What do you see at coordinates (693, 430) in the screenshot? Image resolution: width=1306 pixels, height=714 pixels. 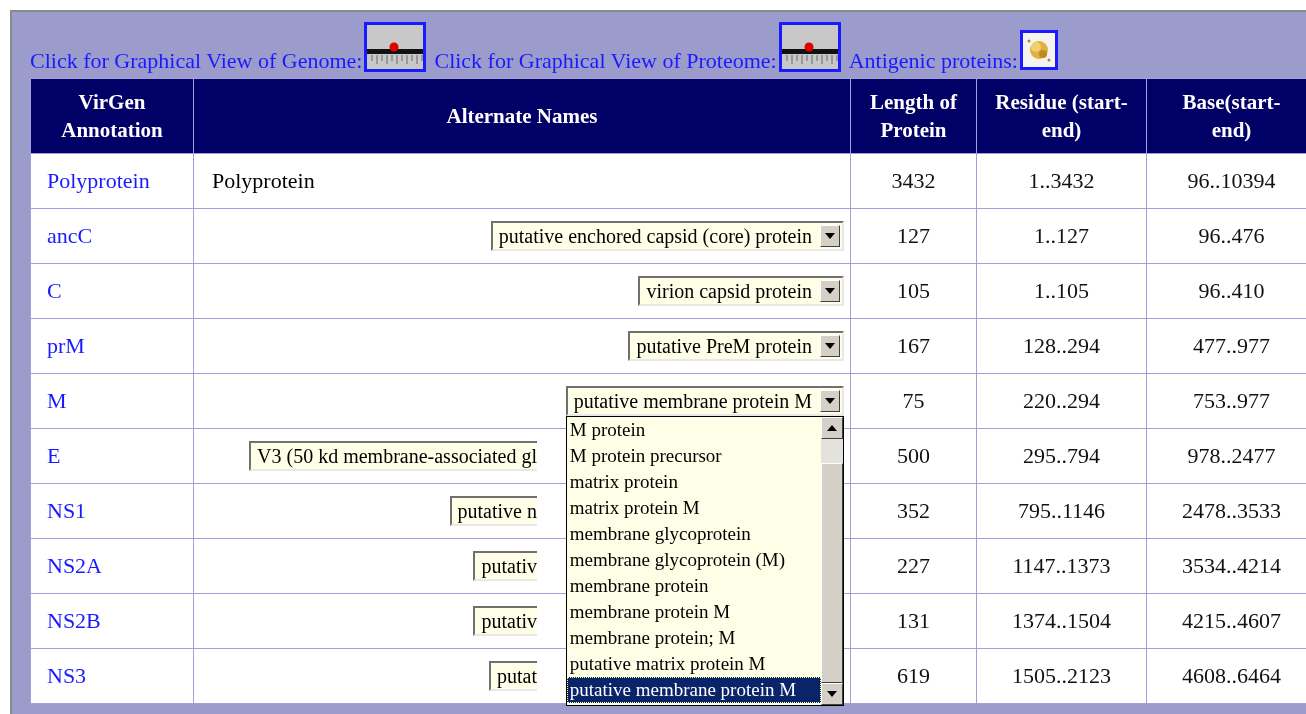 I see `dropdown-option: M protein` at bounding box center [693, 430].